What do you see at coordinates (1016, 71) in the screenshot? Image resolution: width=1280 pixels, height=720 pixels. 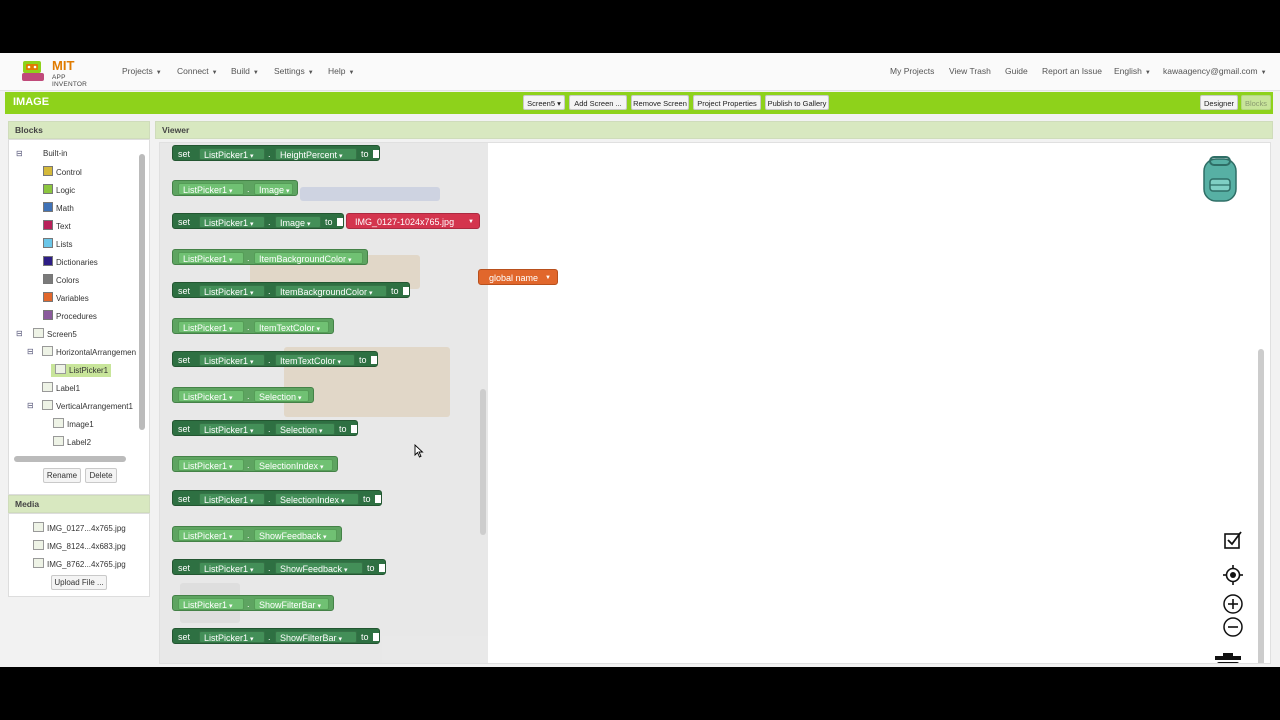 I see `link-guide: Guide` at bounding box center [1016, 71].